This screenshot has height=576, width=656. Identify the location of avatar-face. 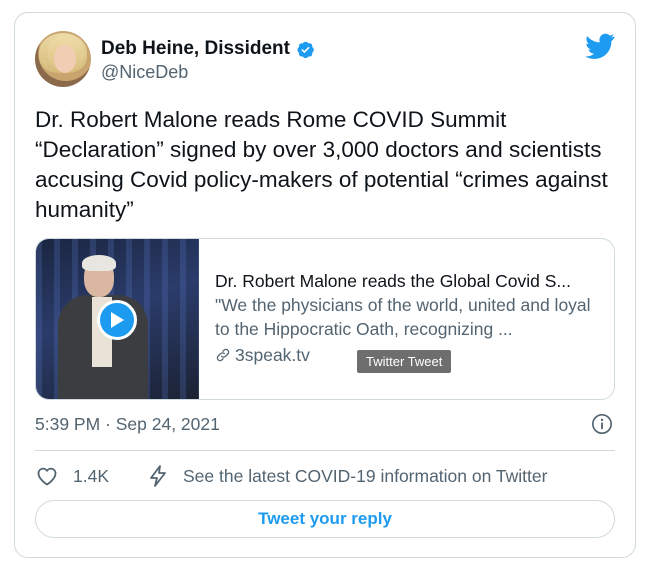
(65, 59).